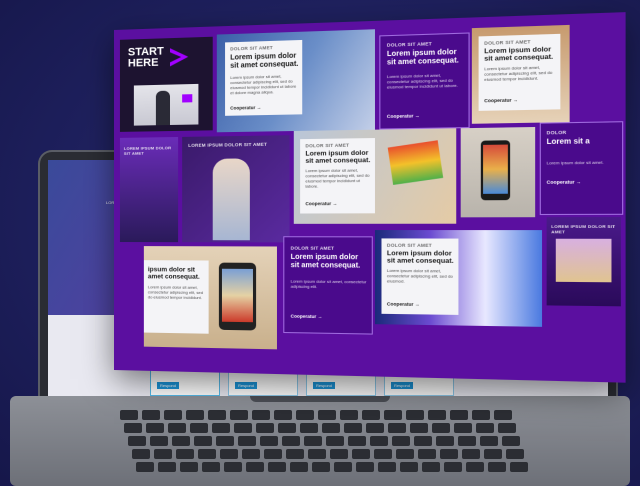 The height and width of the screenshot is (486, 640). I want to click on tablet-image, so click(584, 261).